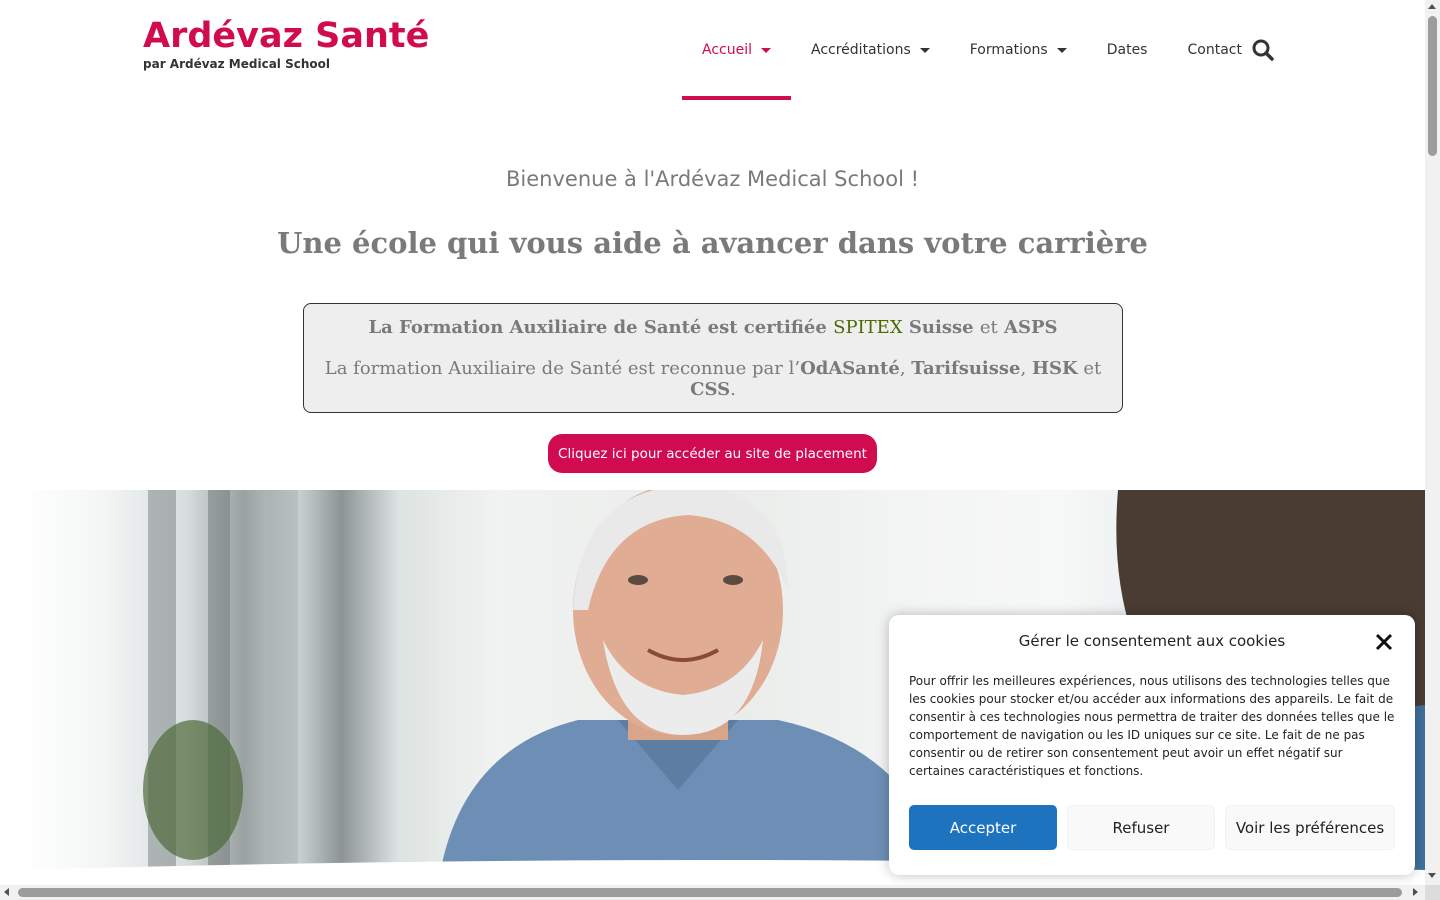  Describe the element at coordinates (727, 50) in the screenshot. I see `nav-item-label: Accueil` at that location.